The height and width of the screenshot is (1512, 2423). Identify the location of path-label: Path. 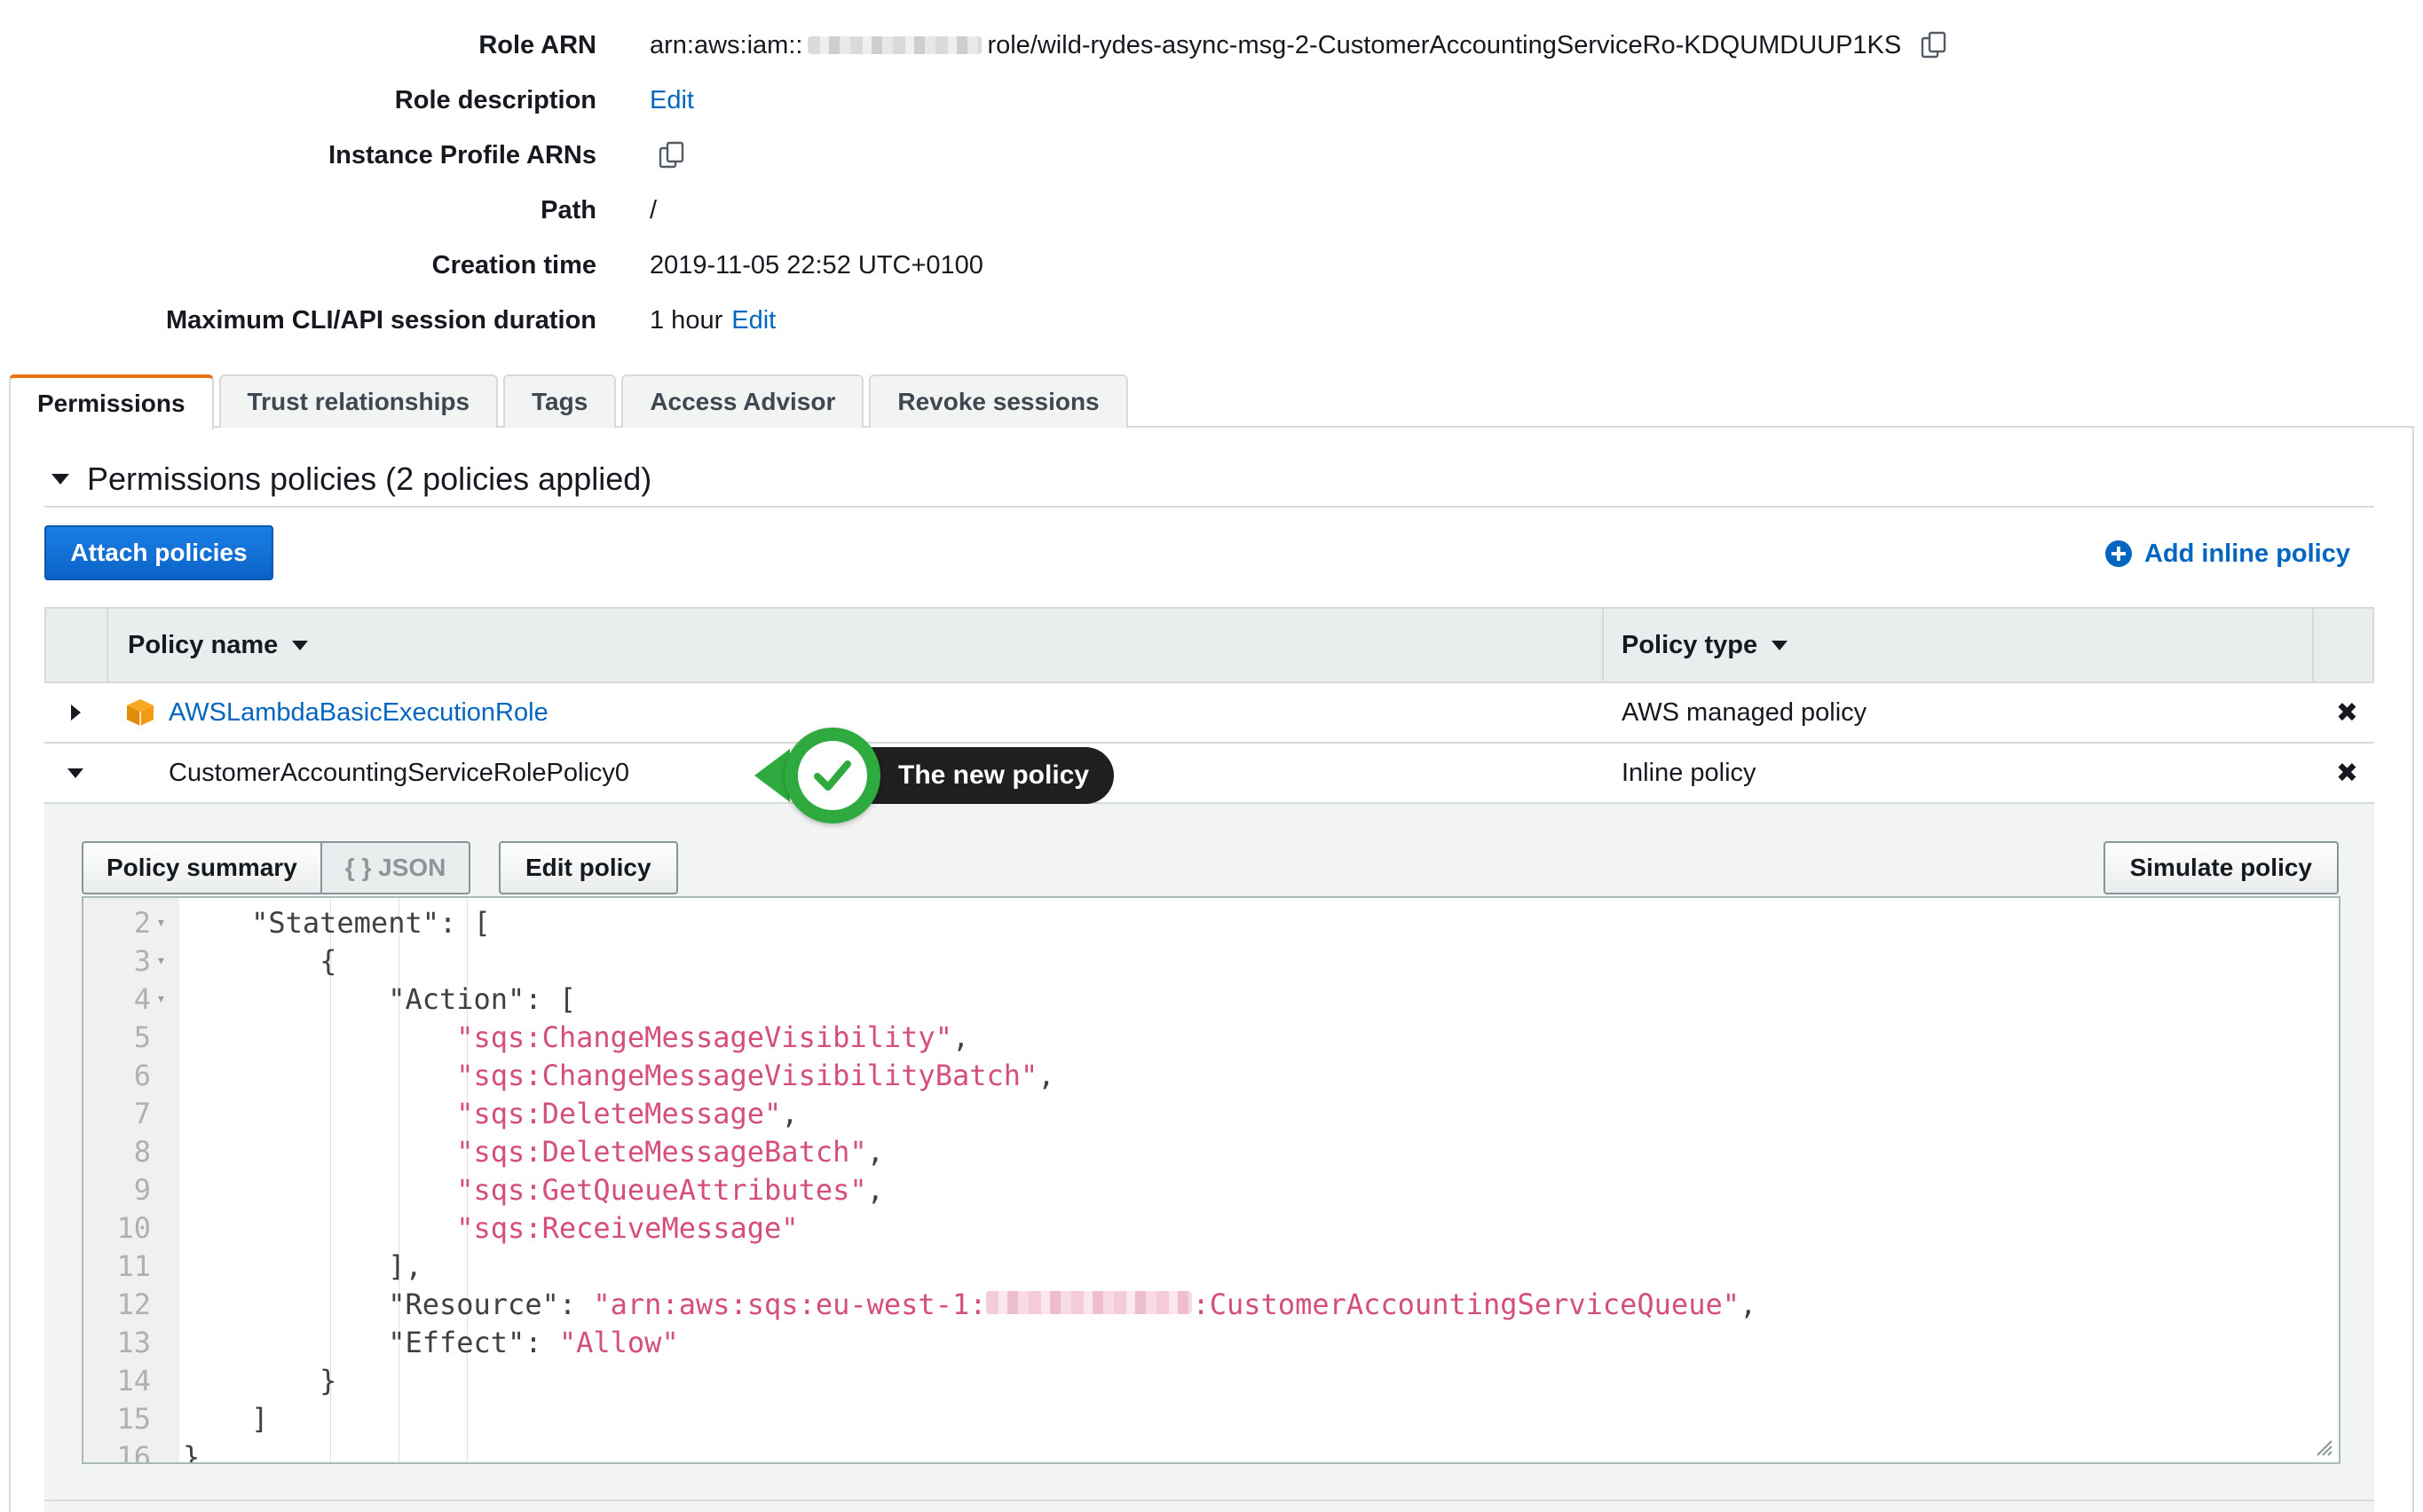
(568, 209).